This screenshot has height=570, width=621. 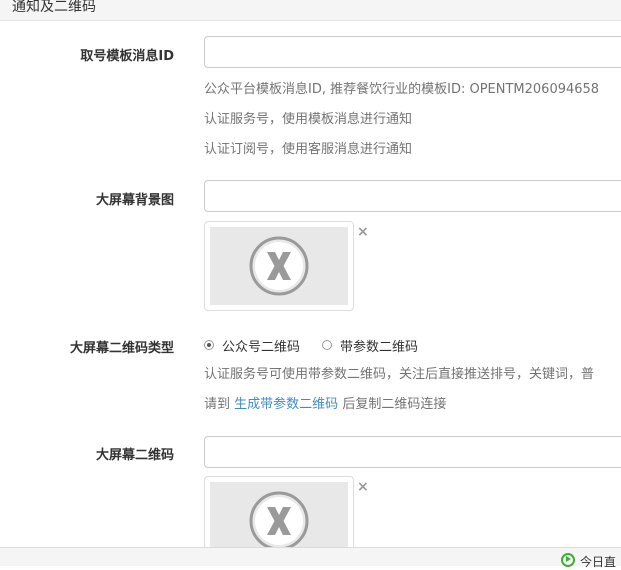 I want to click on qr-image-remove-button: ×, so click(x=363, y=487).